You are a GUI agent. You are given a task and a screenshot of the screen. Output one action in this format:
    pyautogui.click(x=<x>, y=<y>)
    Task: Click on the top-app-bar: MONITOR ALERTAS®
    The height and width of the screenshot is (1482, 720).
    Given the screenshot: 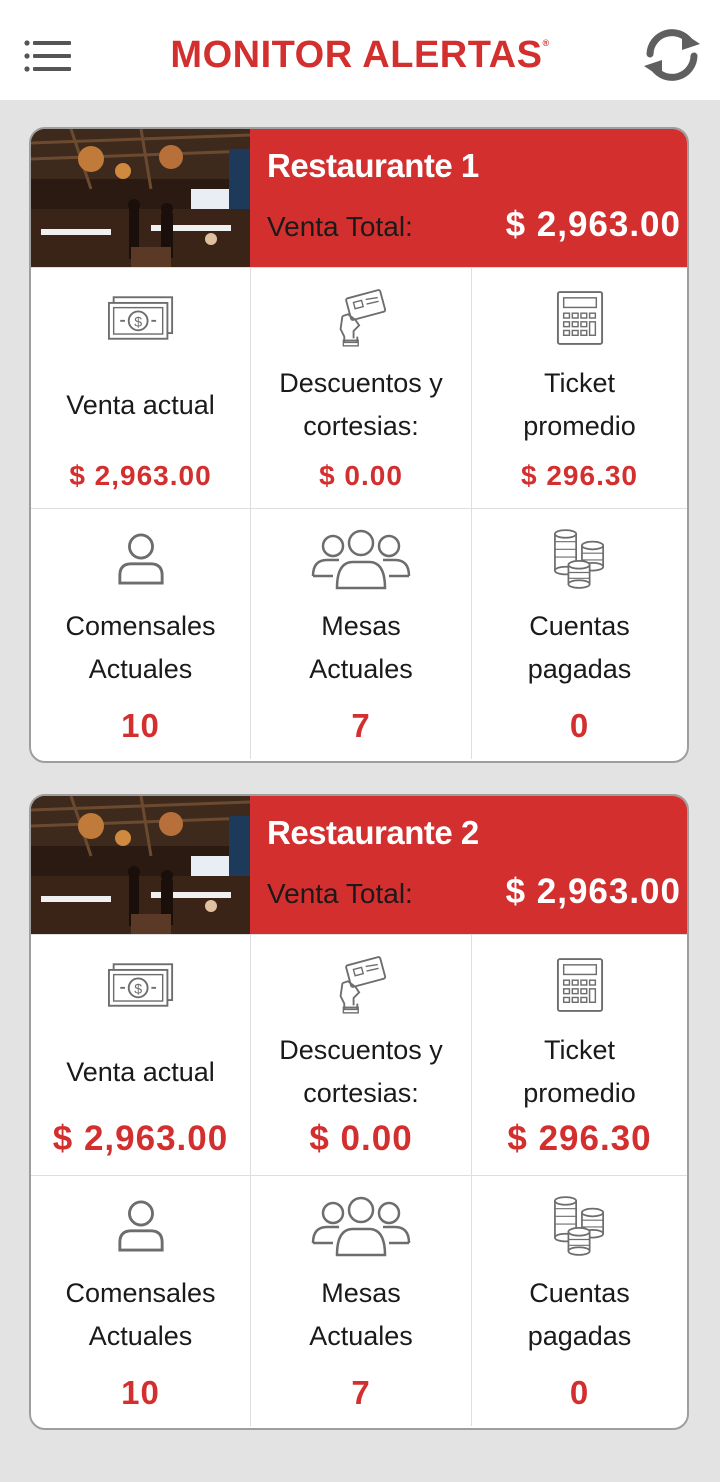 What is the action you would take?
    pyautogui.click(x=360, y=50)
    